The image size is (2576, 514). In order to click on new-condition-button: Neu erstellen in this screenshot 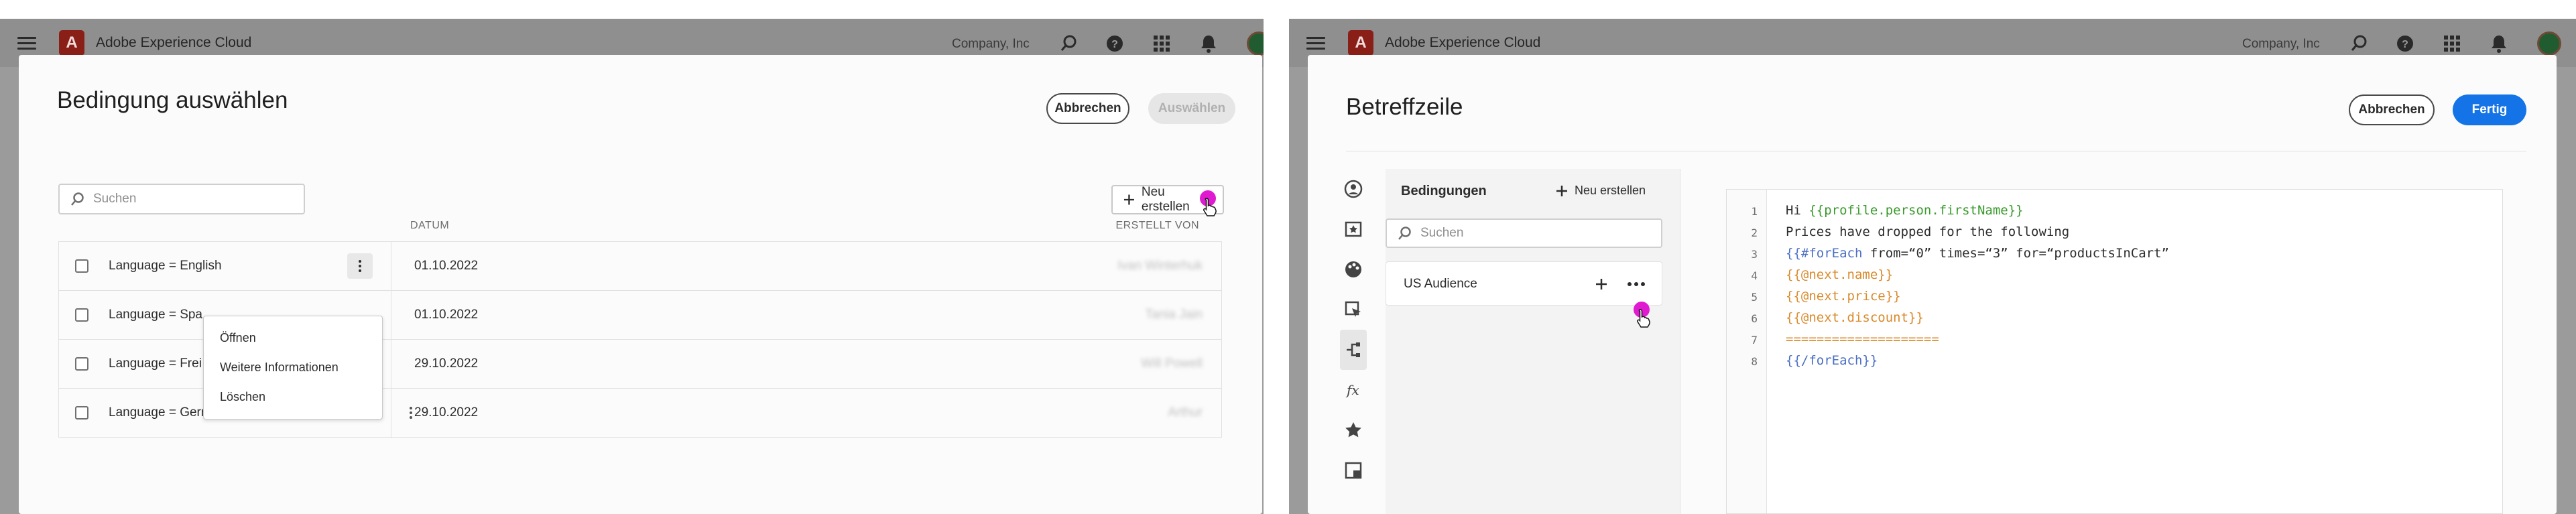, I will do `click(1601, 191)`.